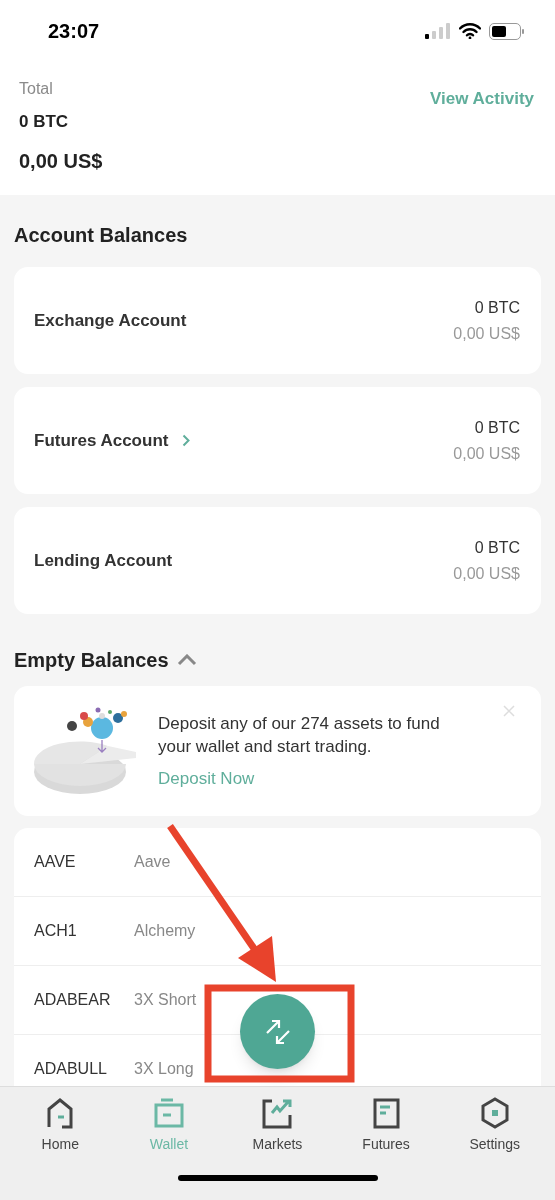 Image resolution: width=555 pixels, height=1200 pixels. Describe the element at coordinates (73, 1000) in the screenshot. I see `asset-symbol: ADABEAR` at that location.